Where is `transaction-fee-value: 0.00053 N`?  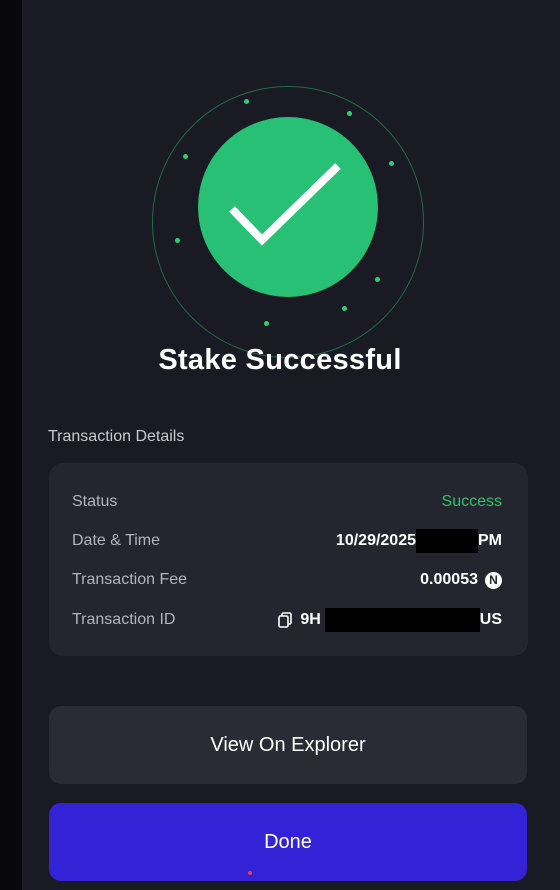
transaction-fee-value: 0.00053 N is located at coordinates (461, 580).